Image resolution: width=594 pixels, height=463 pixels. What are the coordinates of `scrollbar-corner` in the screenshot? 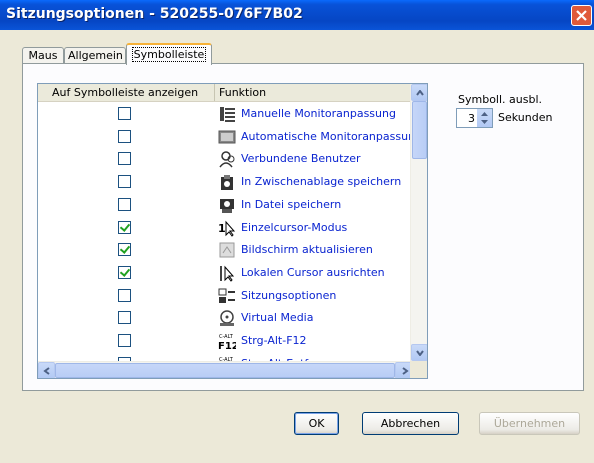 It's located at (418, 369).